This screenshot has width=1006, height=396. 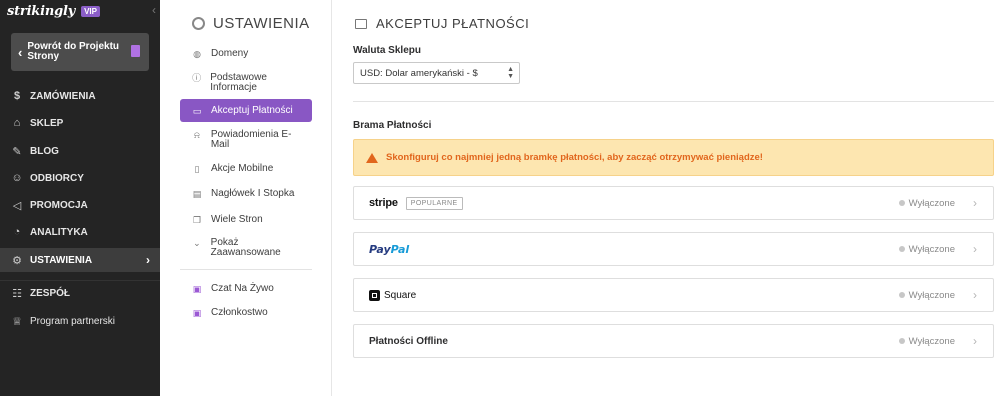 I want to click on settings-item-mobile-actions: ▯ Akcje Mobilne, so click(x=246, y=169).